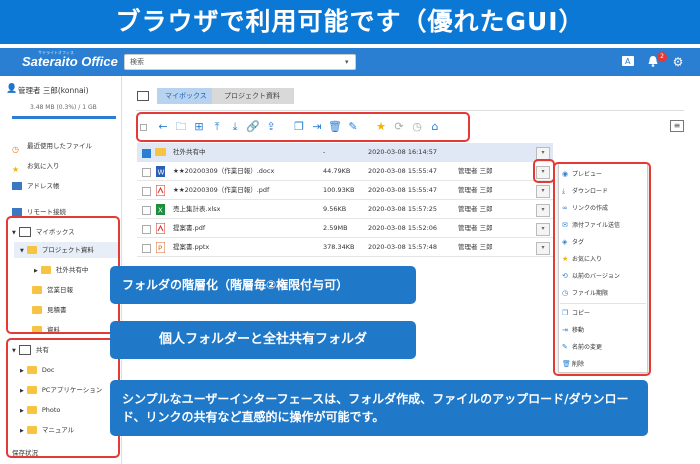 Image resolution: width=700 pixels, height=464 pixels. I want to click on search-placeholder: 検索, so click(137, 62).